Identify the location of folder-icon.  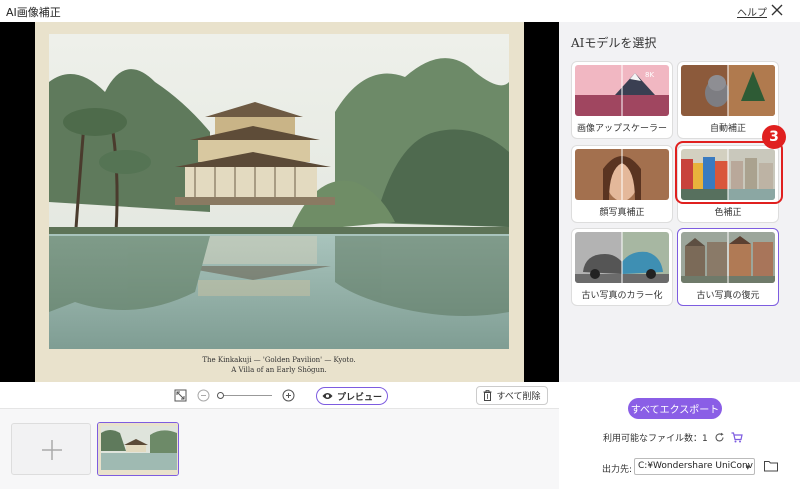
(771, 466).